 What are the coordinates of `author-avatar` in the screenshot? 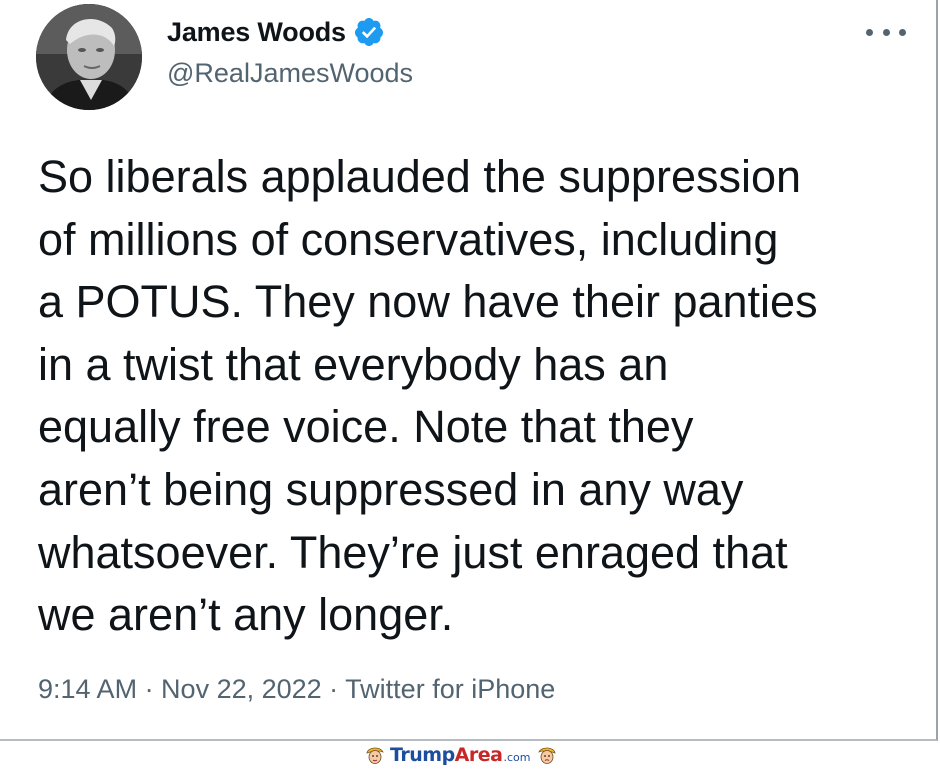 It's located at (89, 57).